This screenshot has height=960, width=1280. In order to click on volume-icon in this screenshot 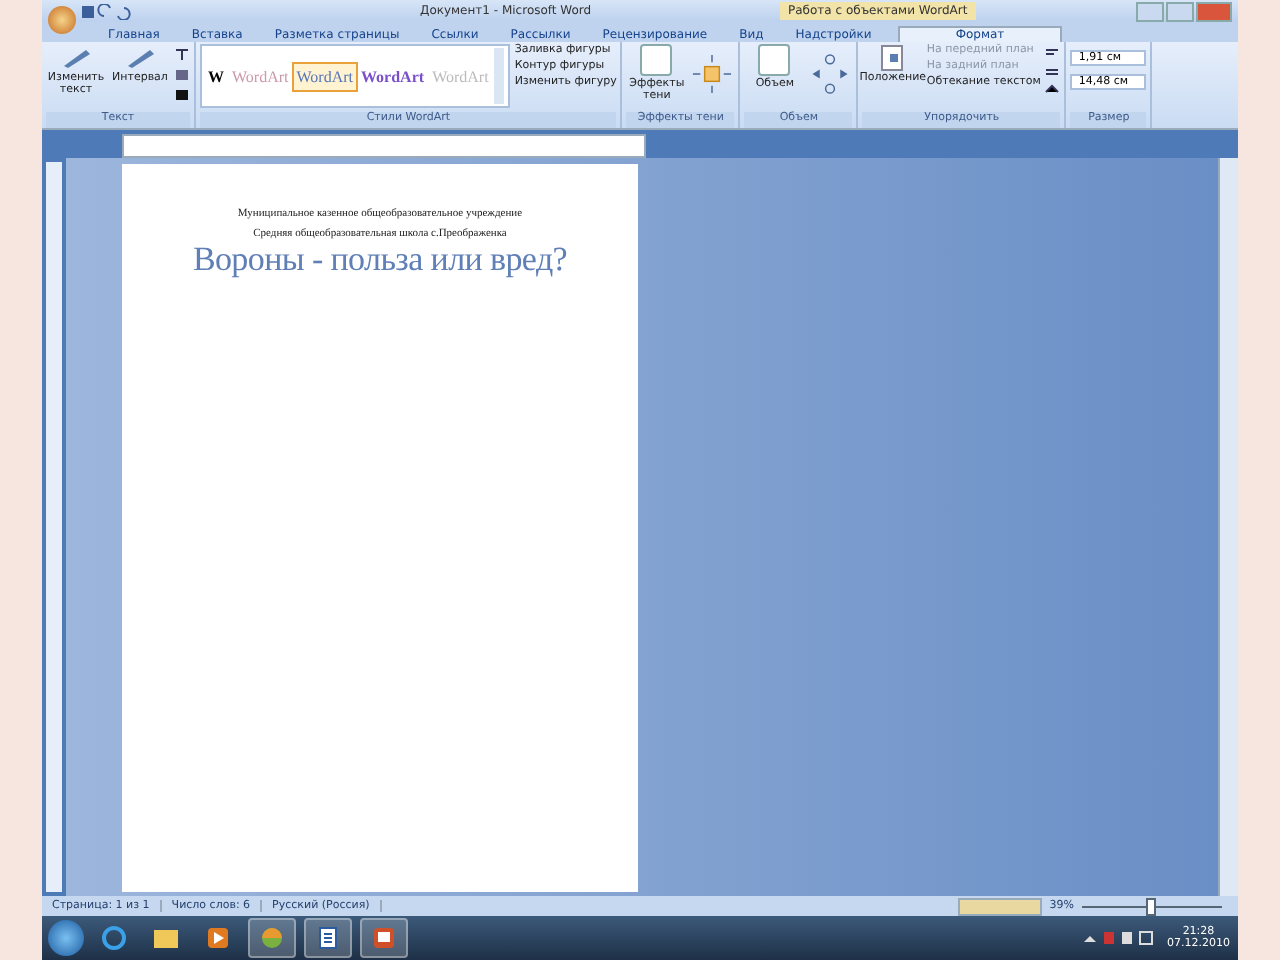, I will do `click(774, 60)`.